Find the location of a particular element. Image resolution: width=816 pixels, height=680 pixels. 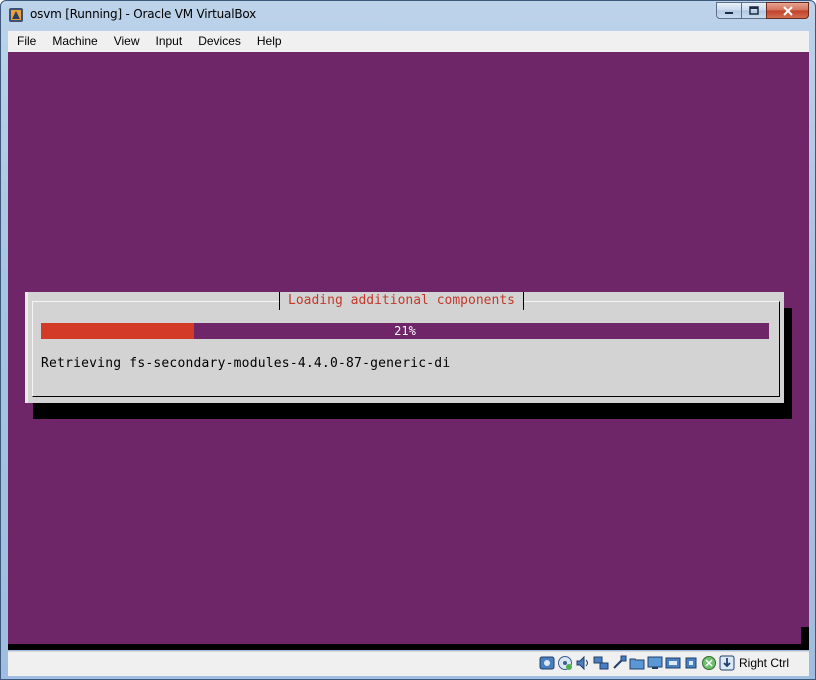

title-bar: osvm [Running] - Oracle VM VirtualBox is located at coordinates (408, 16).